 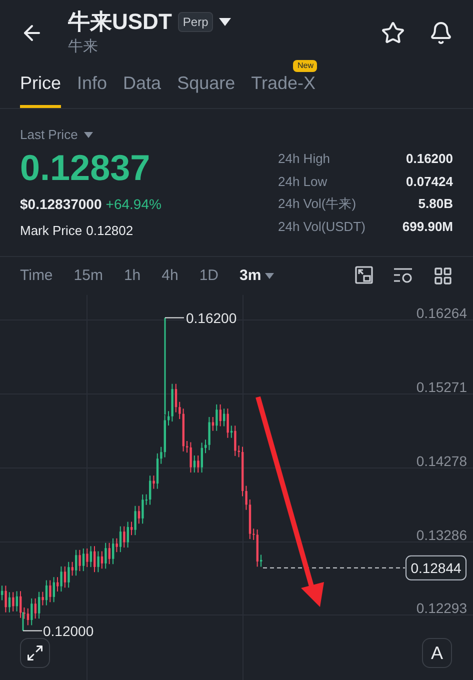 I want to click on axis-label: 0.15271, so click(x=441, y=387).